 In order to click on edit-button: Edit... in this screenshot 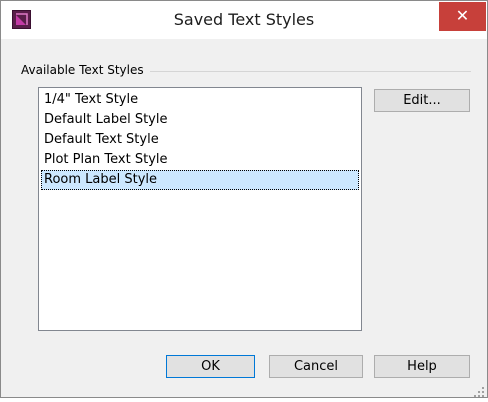, I will do `click(422, 100)`.